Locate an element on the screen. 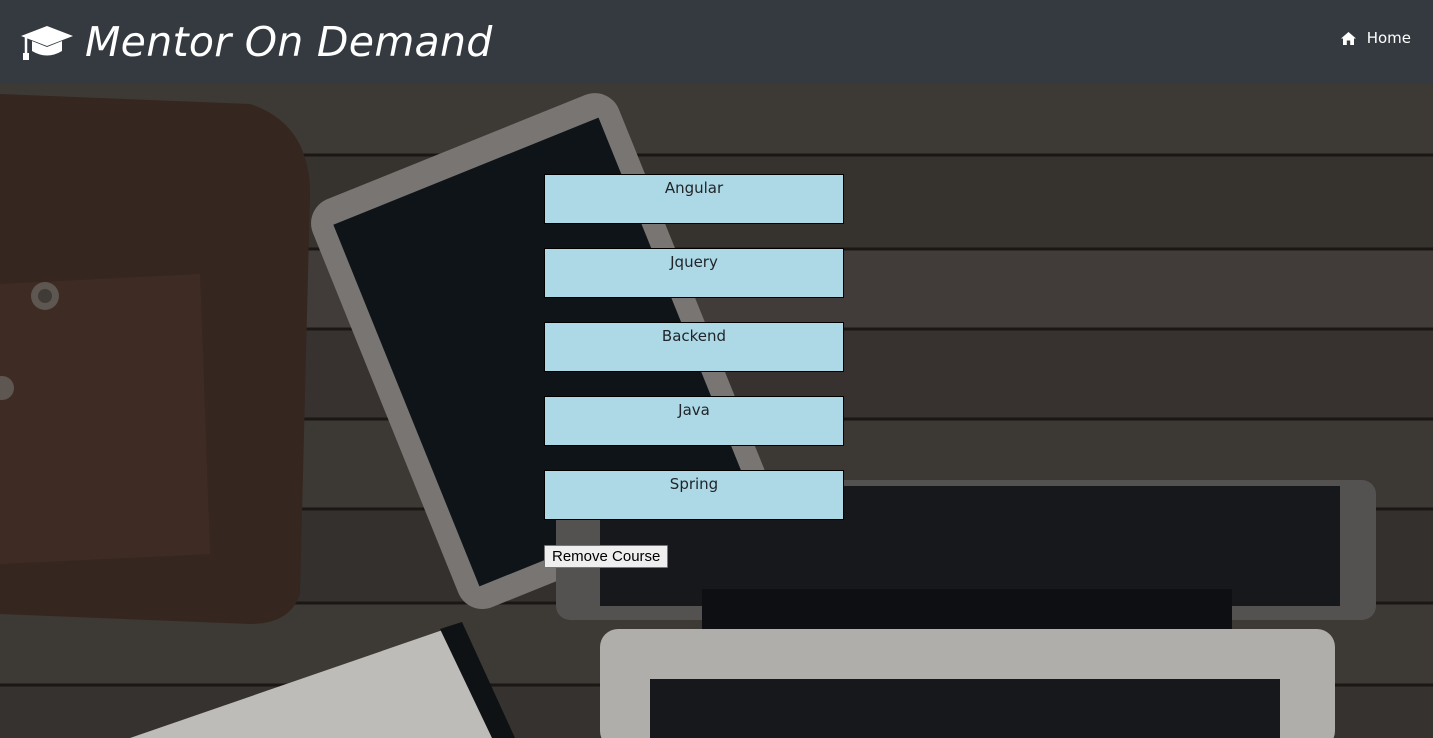 The height and width of the screenshot is (738, 1433). course-item: Backend is located at coordinates (694, 347).